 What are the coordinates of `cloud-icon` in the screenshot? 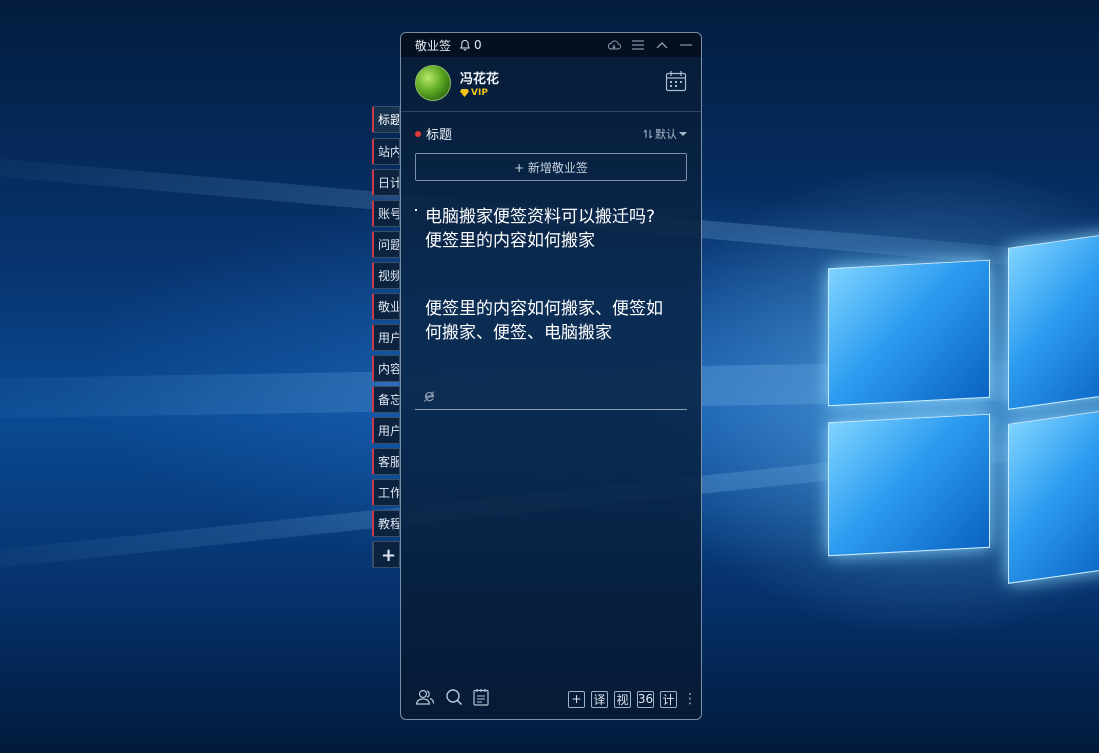 It's located at (614, 45).